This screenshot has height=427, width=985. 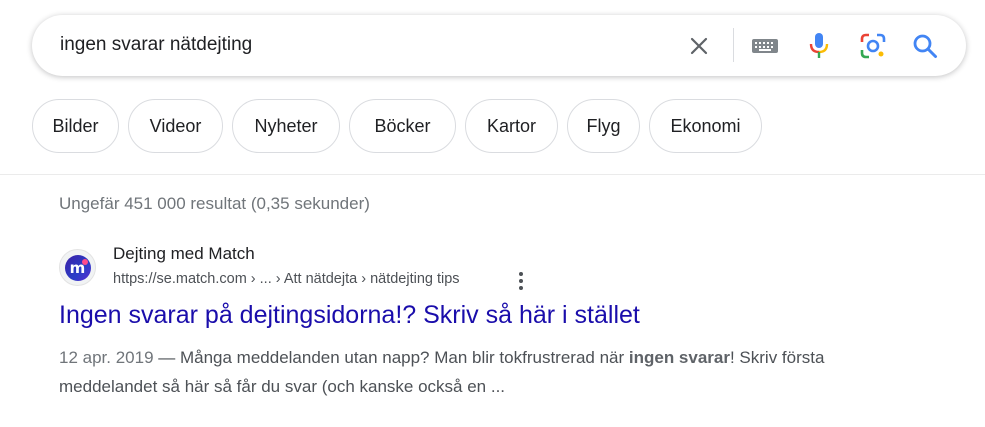 What do you see at coordinates (492, 174) in the screenshot?
I see `header-divider` at bounding box center [492, 174].